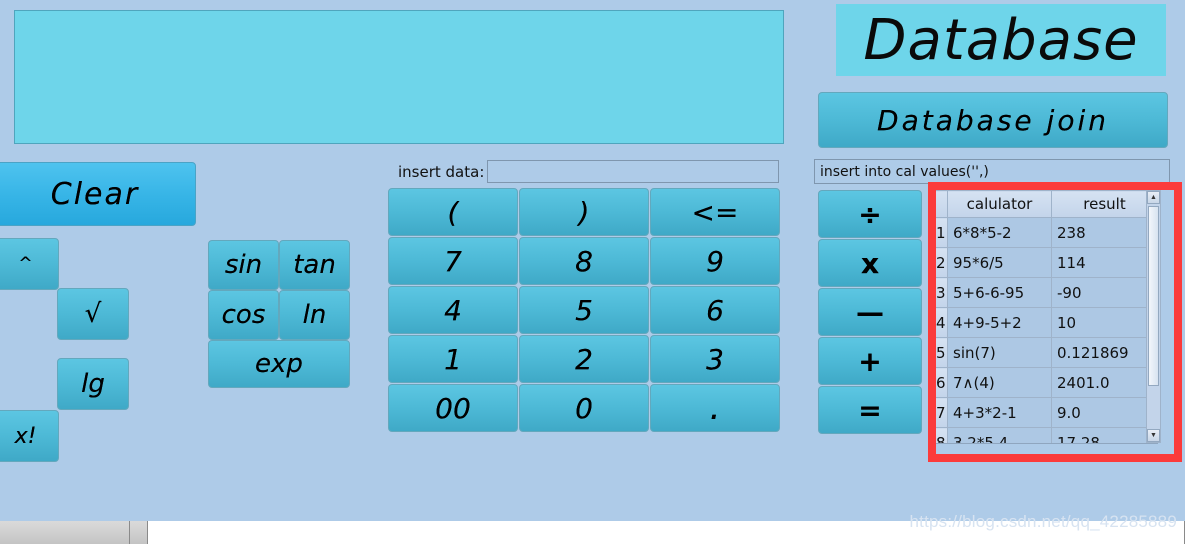  Describe the element at coordinates (633, 171) in the screenshot. I see `insert-data-input` at that location.